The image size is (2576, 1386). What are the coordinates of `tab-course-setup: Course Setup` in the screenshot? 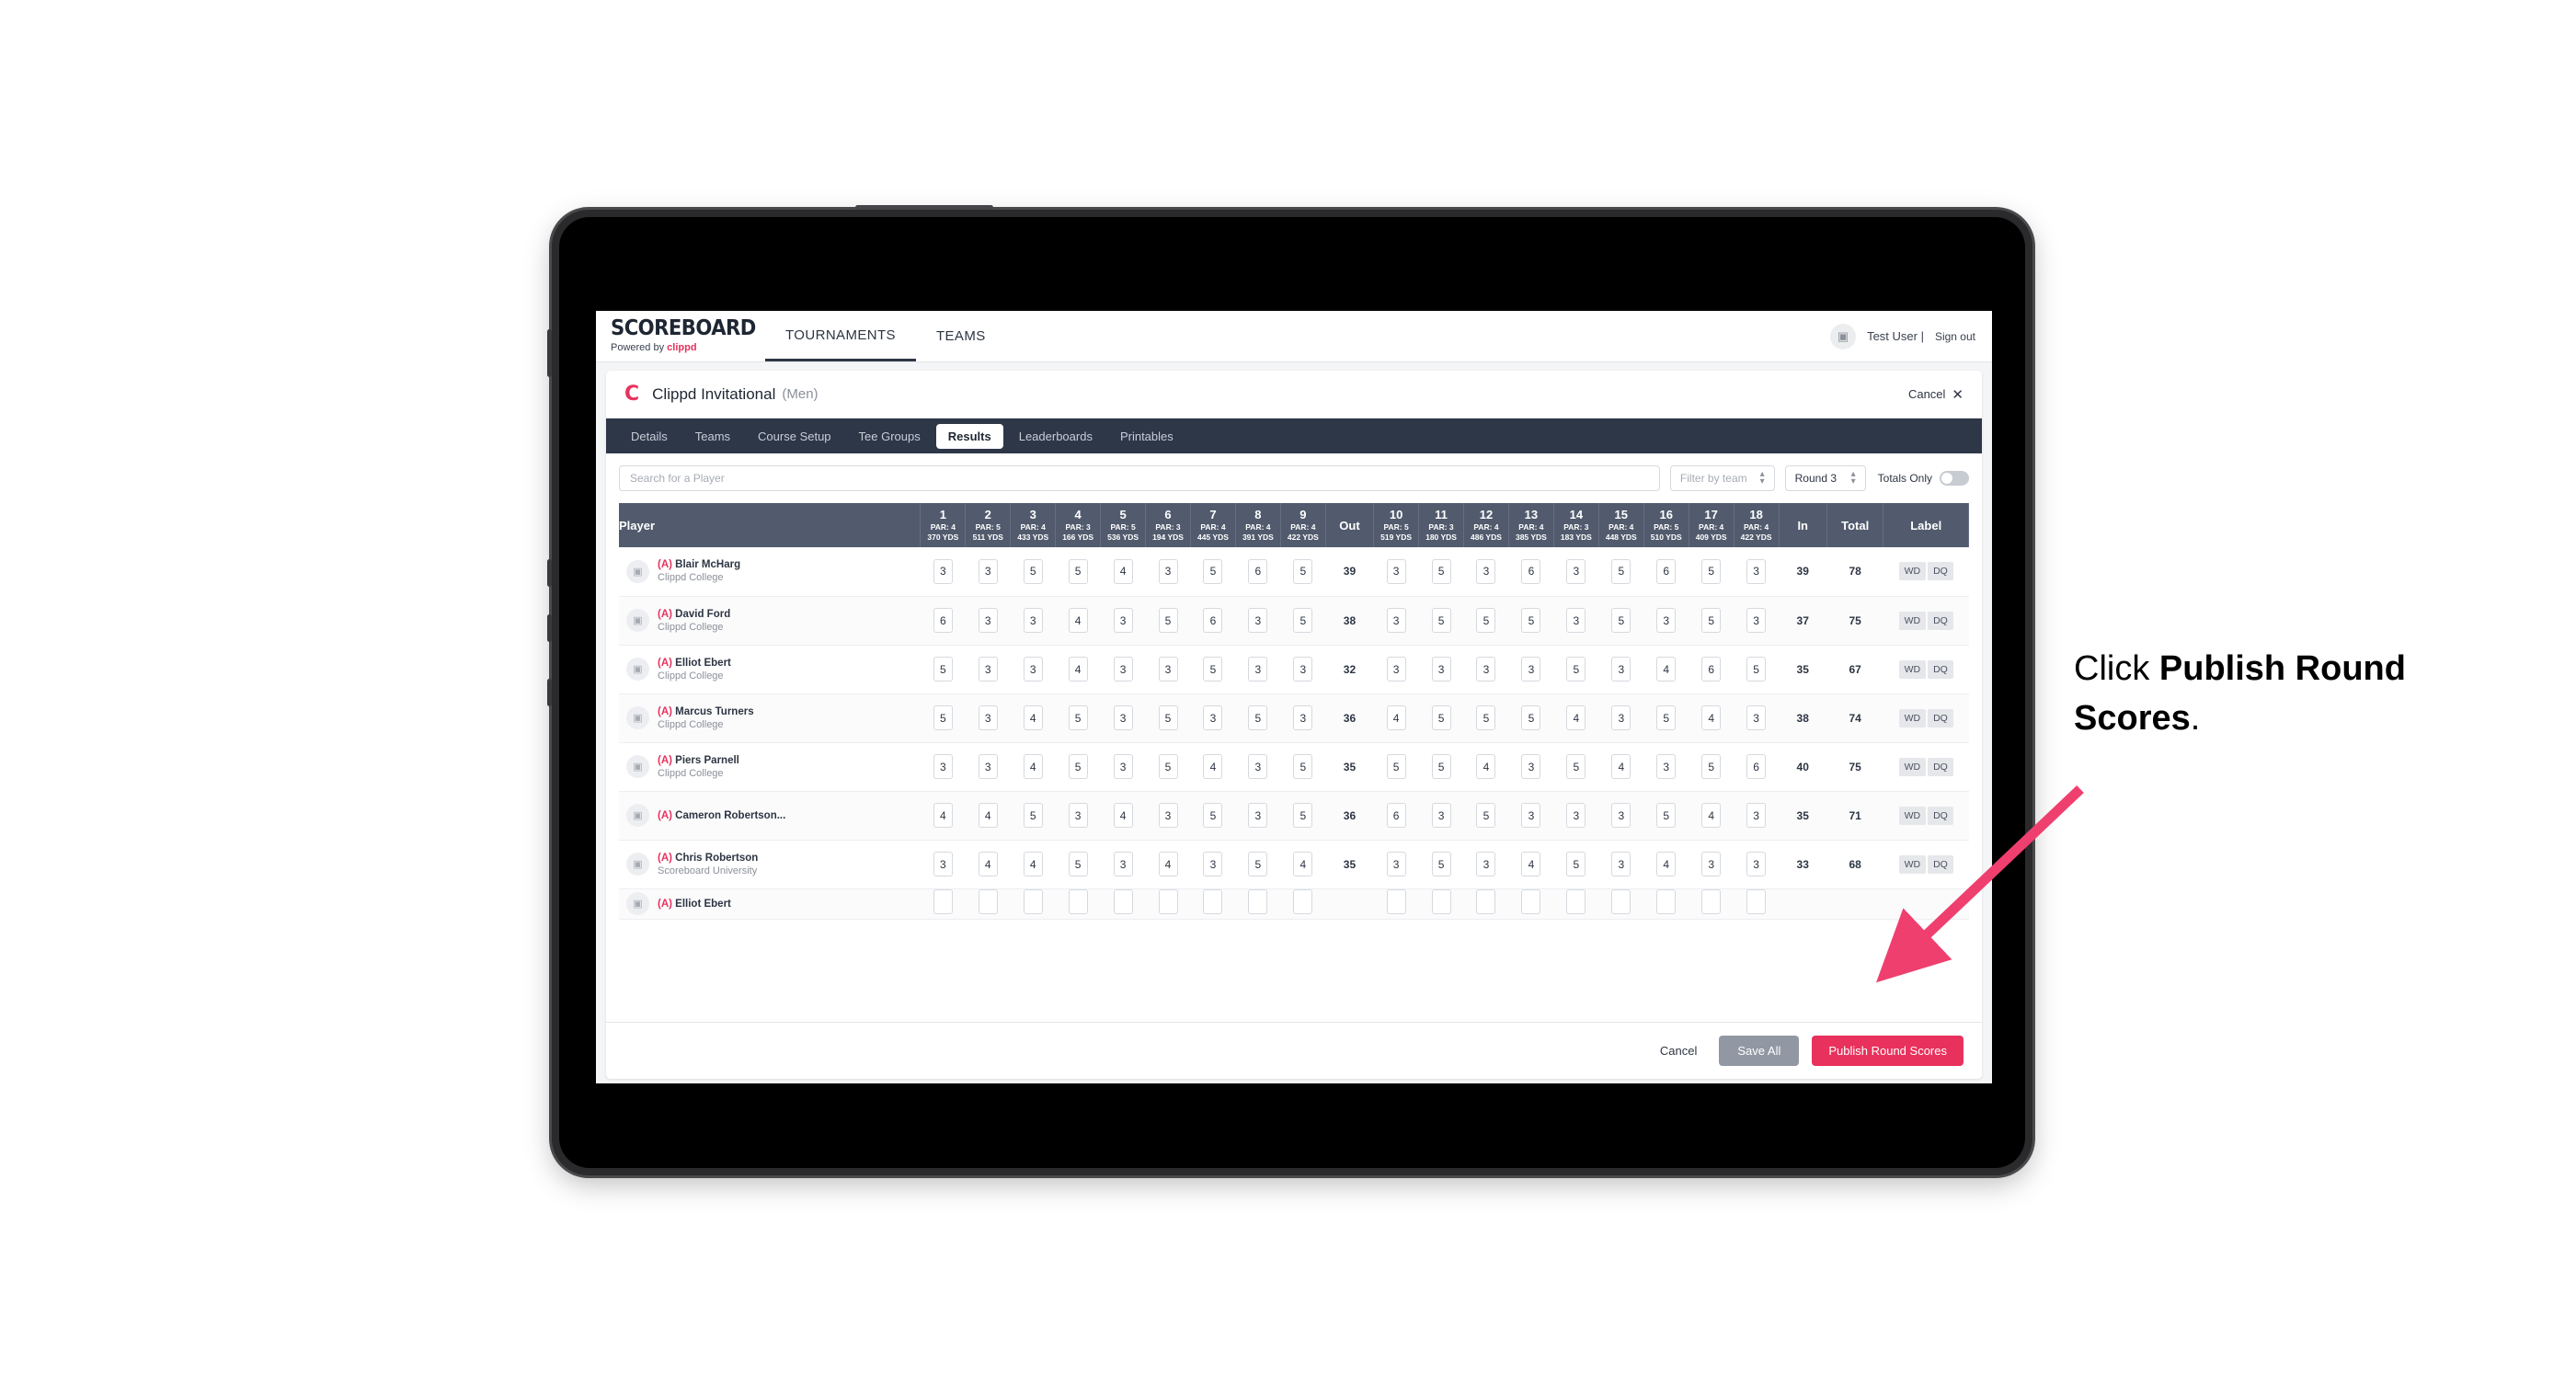 It's located at (794, 436).